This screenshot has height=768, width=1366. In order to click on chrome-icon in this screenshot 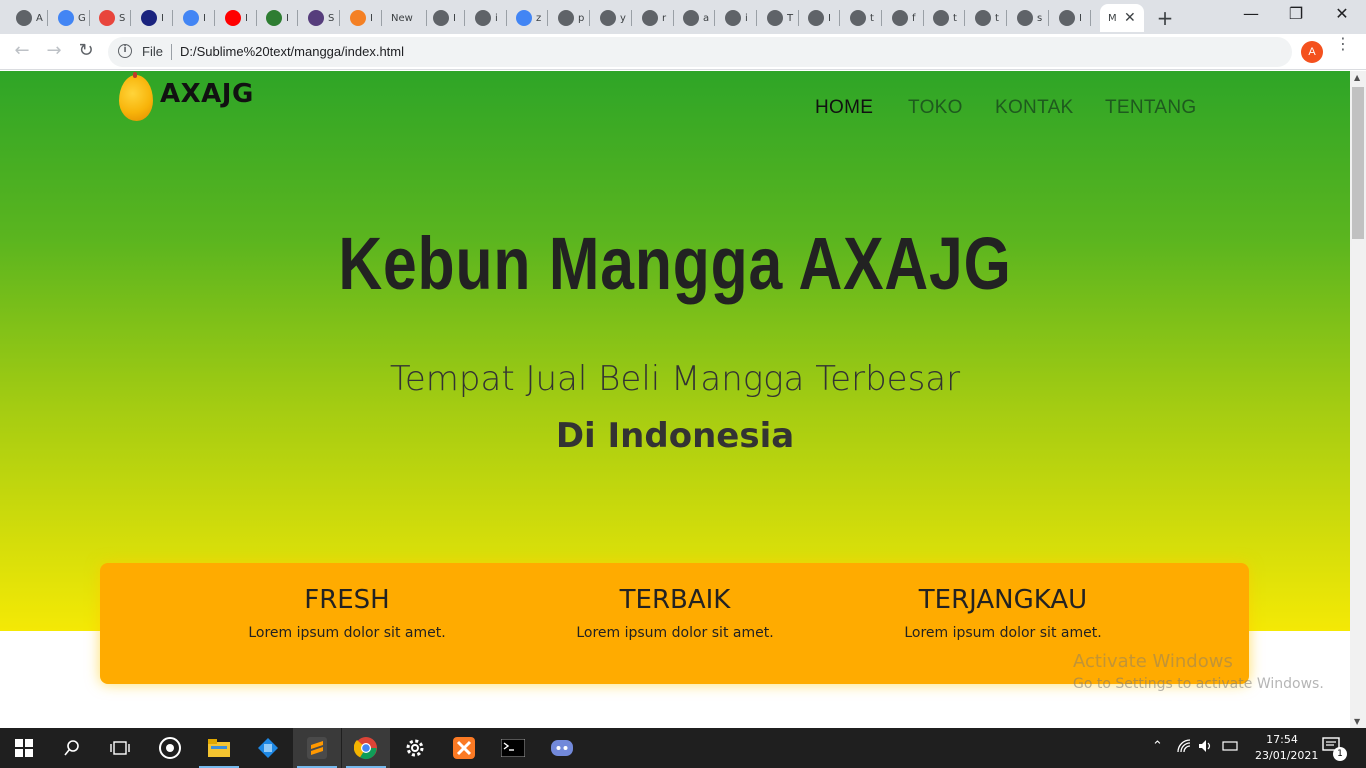, I will do `click(366, 748)`.